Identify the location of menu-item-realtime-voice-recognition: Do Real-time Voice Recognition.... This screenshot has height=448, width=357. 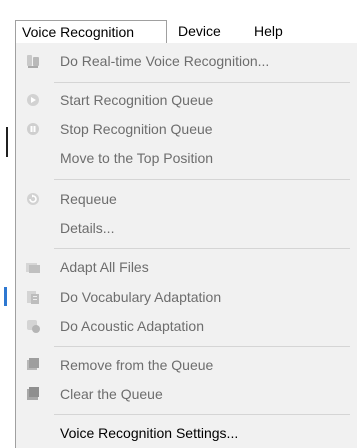
(186, 61).